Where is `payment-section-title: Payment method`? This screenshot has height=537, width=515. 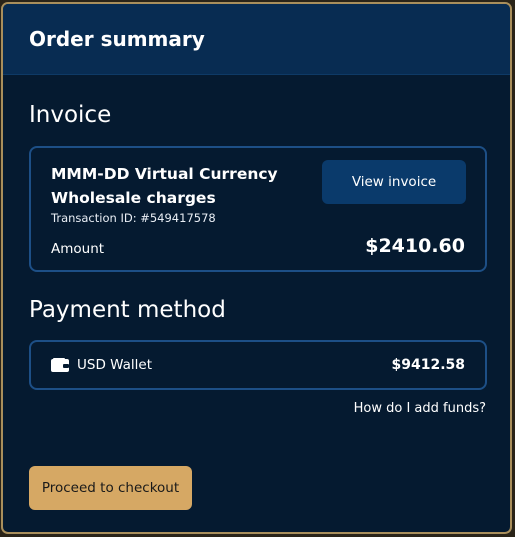 payment-section-title: Payment method is located at coordinates (127, 310).